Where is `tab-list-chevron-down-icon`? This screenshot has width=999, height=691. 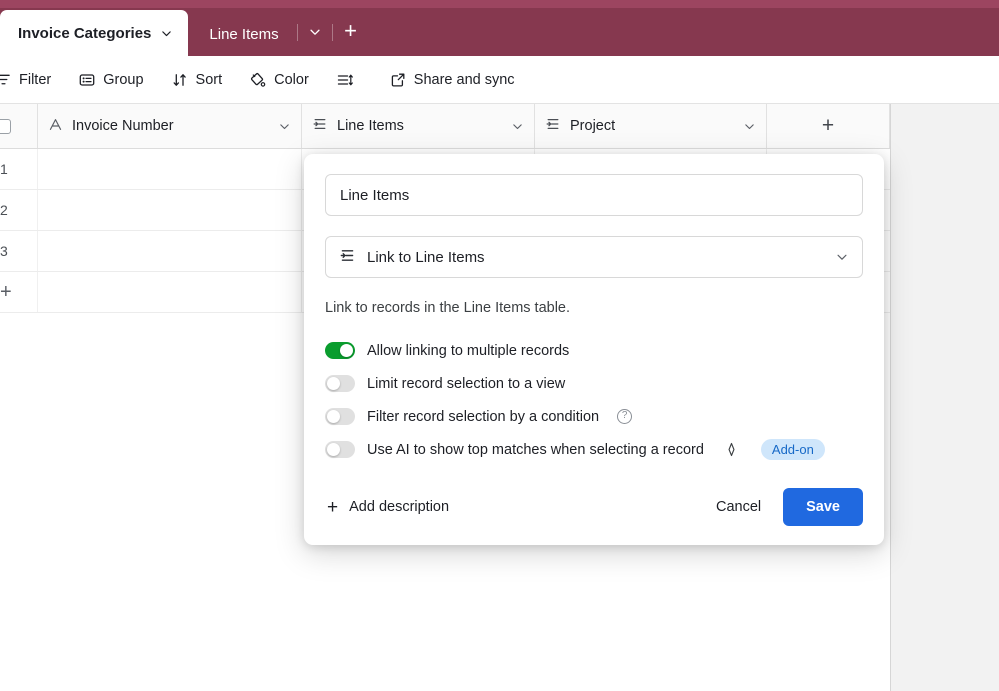
tab-list-chevron-down-icon is located at coordinates (315, 32).